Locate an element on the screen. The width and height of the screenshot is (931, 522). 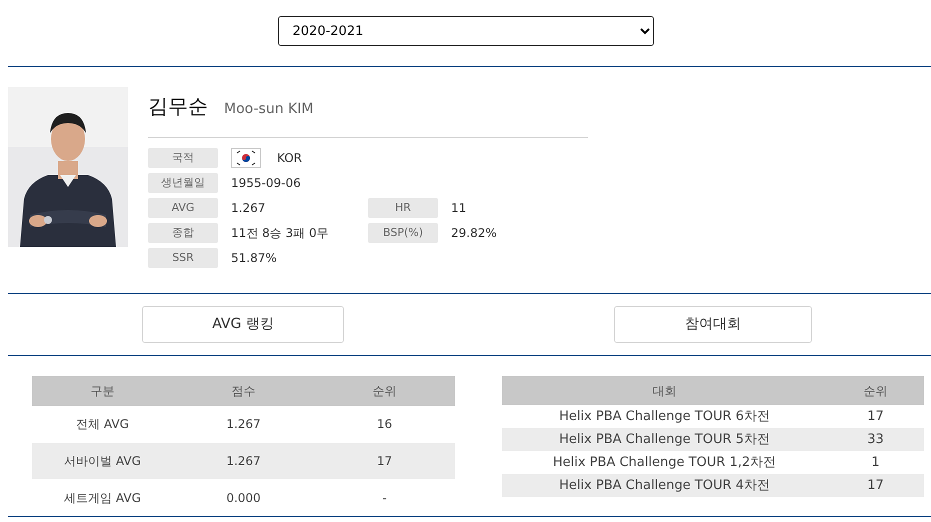
column-header: 대회 is located at coordinates (664, 390).